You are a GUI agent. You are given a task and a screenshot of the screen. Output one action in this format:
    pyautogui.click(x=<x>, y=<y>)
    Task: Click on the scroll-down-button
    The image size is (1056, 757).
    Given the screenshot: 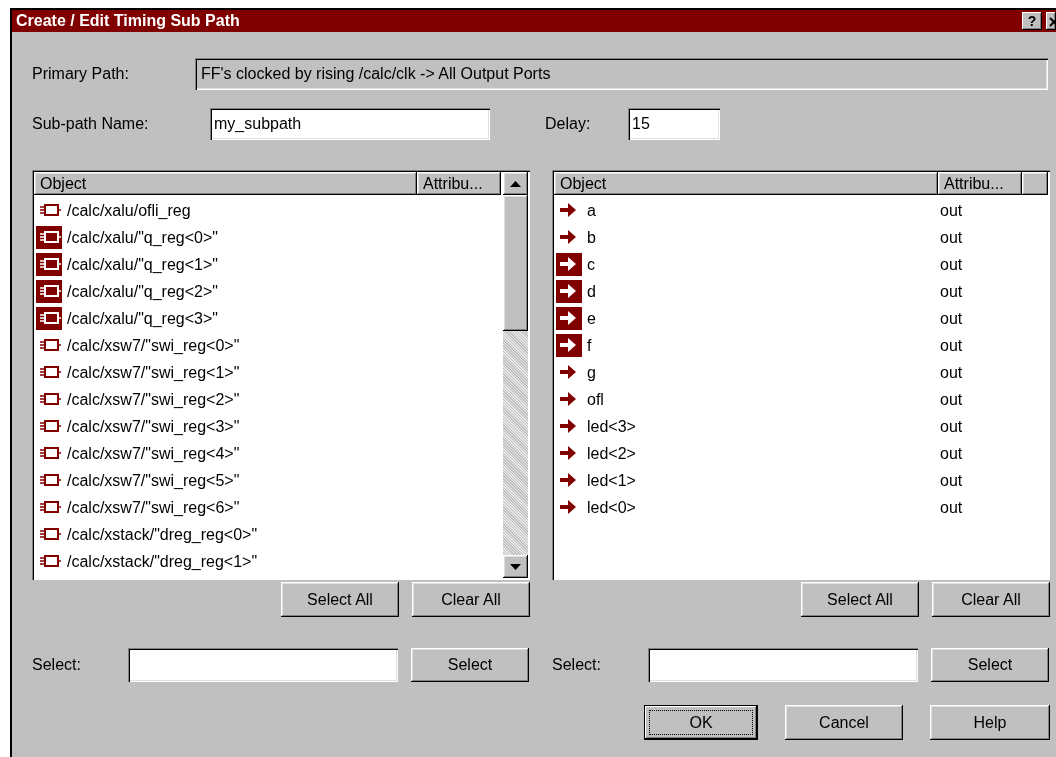 What is the action you would take?
    pyautogui.click(x=515, y=566)
    